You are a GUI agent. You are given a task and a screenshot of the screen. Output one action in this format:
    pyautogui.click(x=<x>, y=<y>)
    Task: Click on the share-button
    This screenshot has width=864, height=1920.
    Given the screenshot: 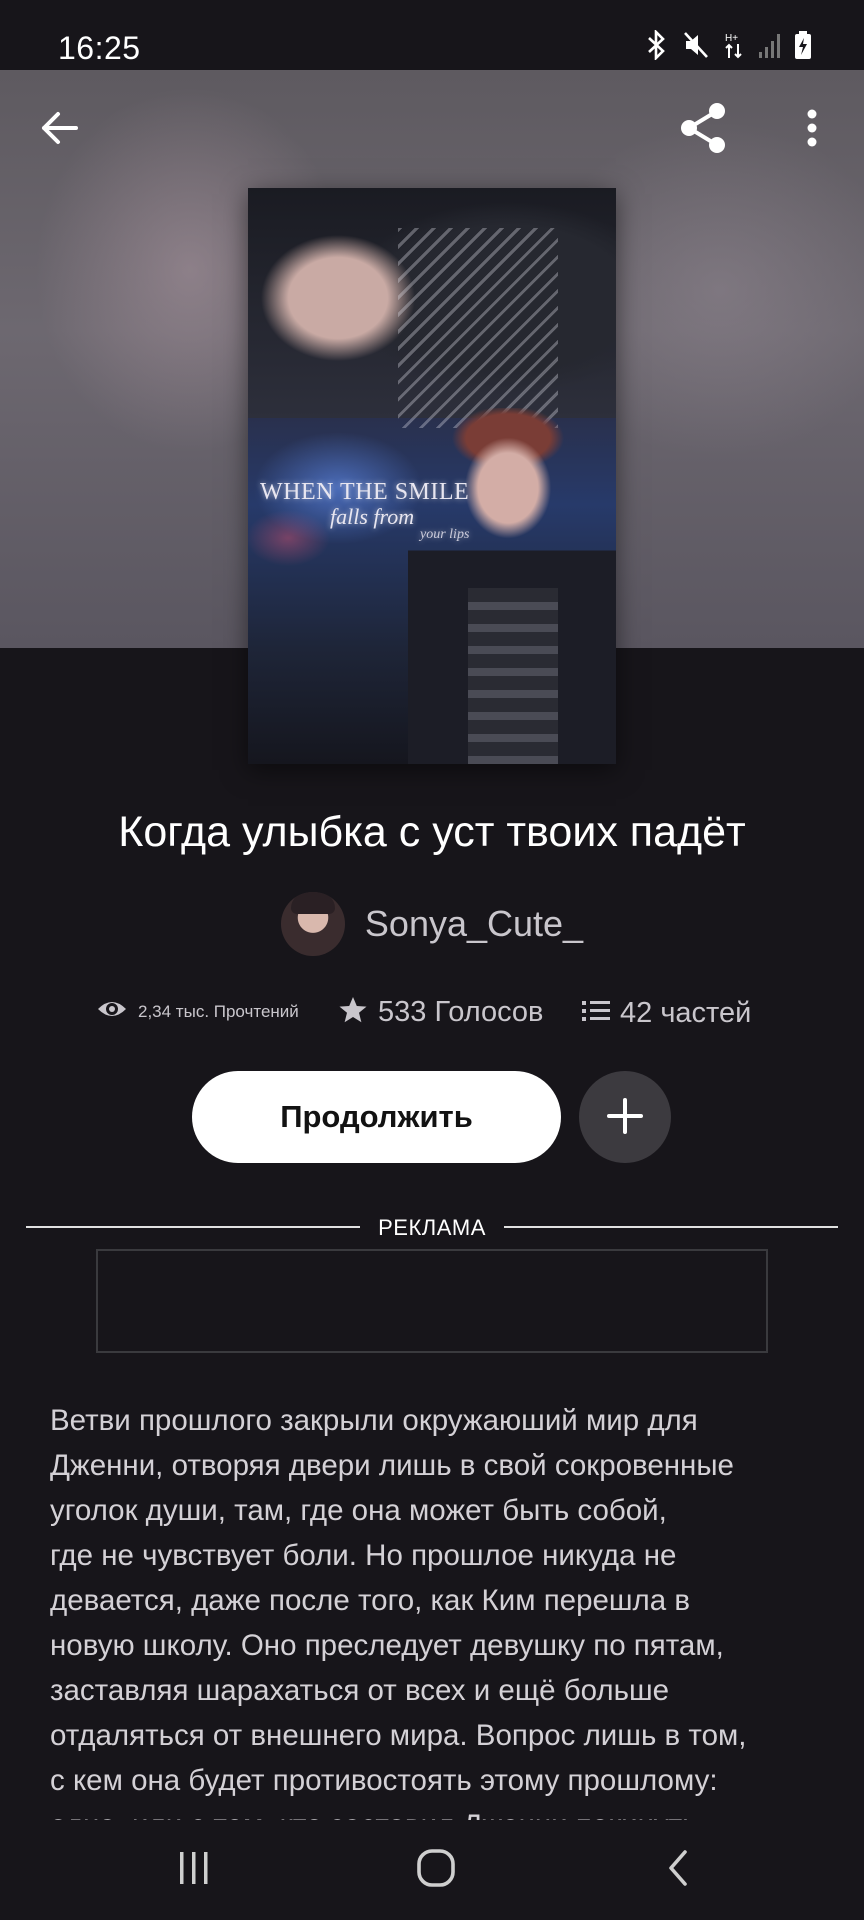 What is the action you would take?
    pyautogui.click(x=704, y=130)
    